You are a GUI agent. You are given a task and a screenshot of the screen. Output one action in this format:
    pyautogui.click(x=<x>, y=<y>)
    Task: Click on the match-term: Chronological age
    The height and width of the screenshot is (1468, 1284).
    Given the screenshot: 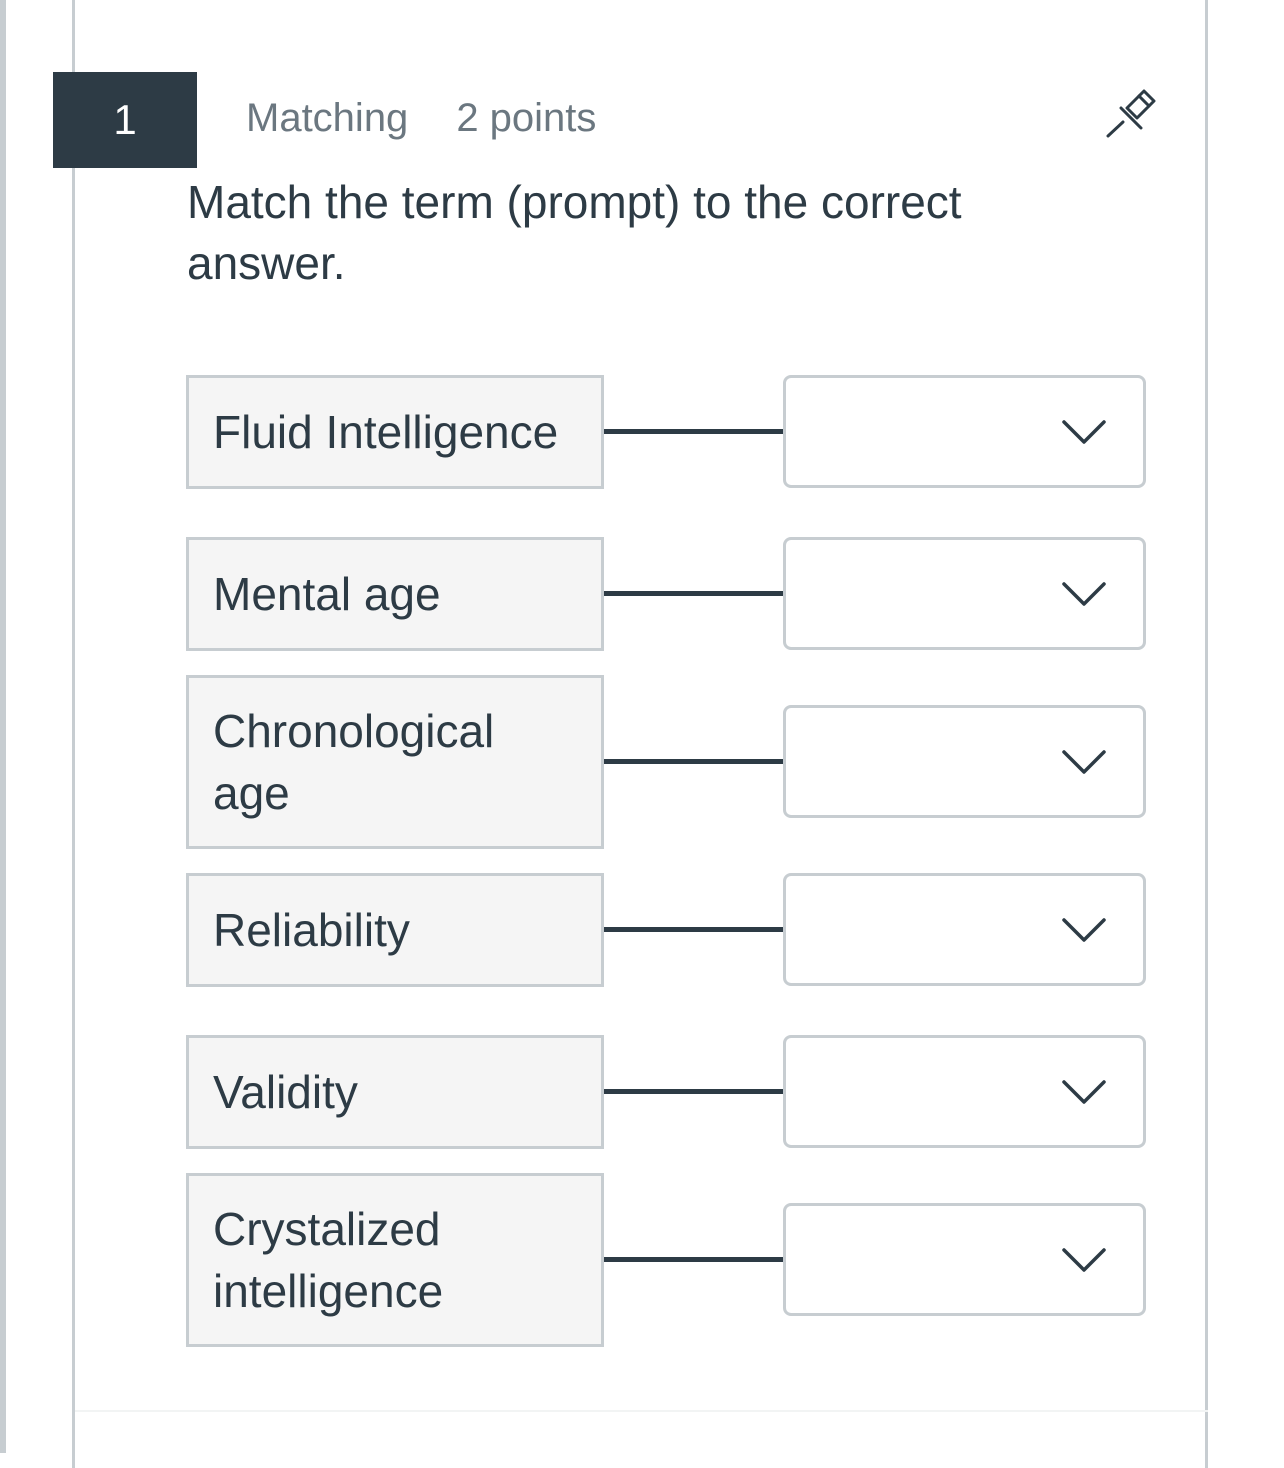 What is the action you would take?
    pyautogui.click(x=395, y=762)
    